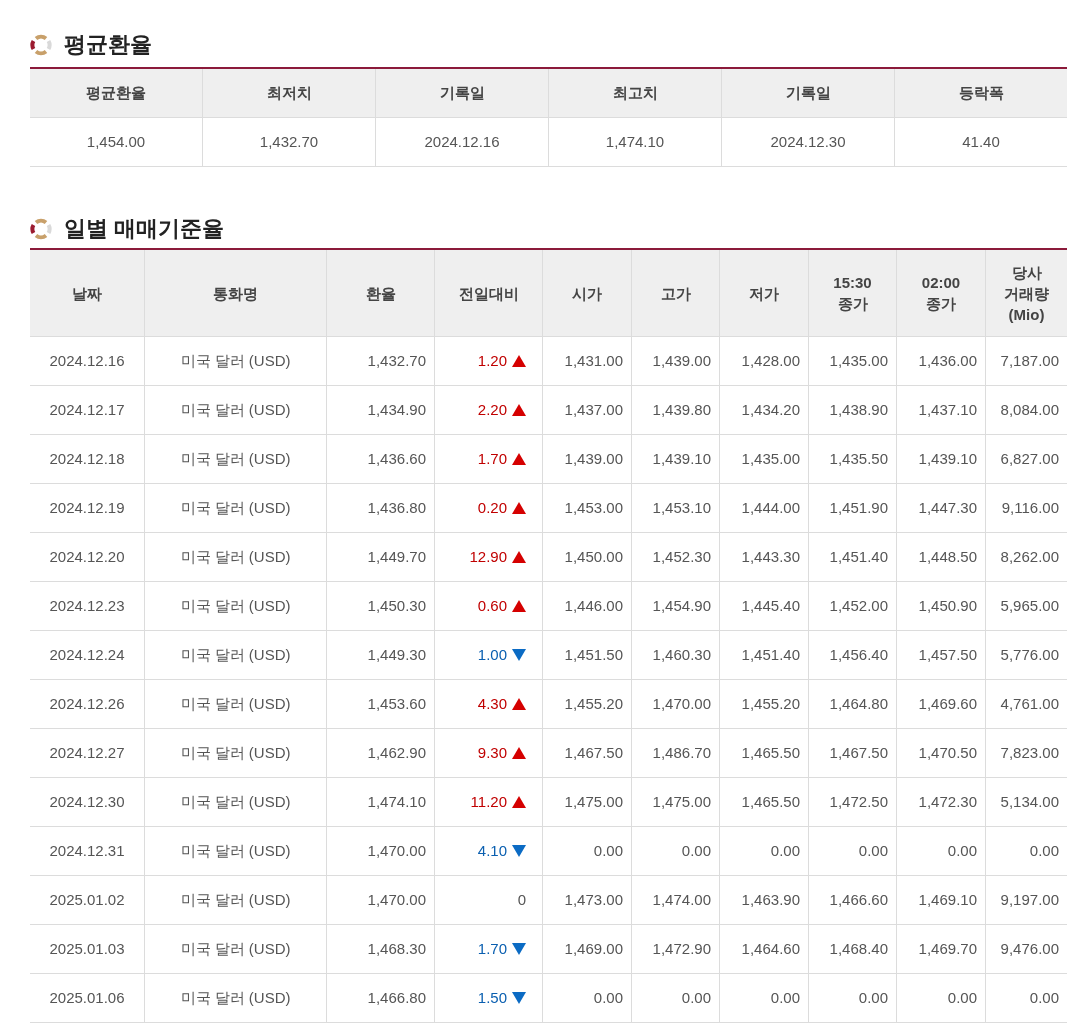 This screenshot has width=1079, height=1025. Describe the element at coordinates (940, 293) in the screenshot. I see `column-header: 02:00 종가` at that location.